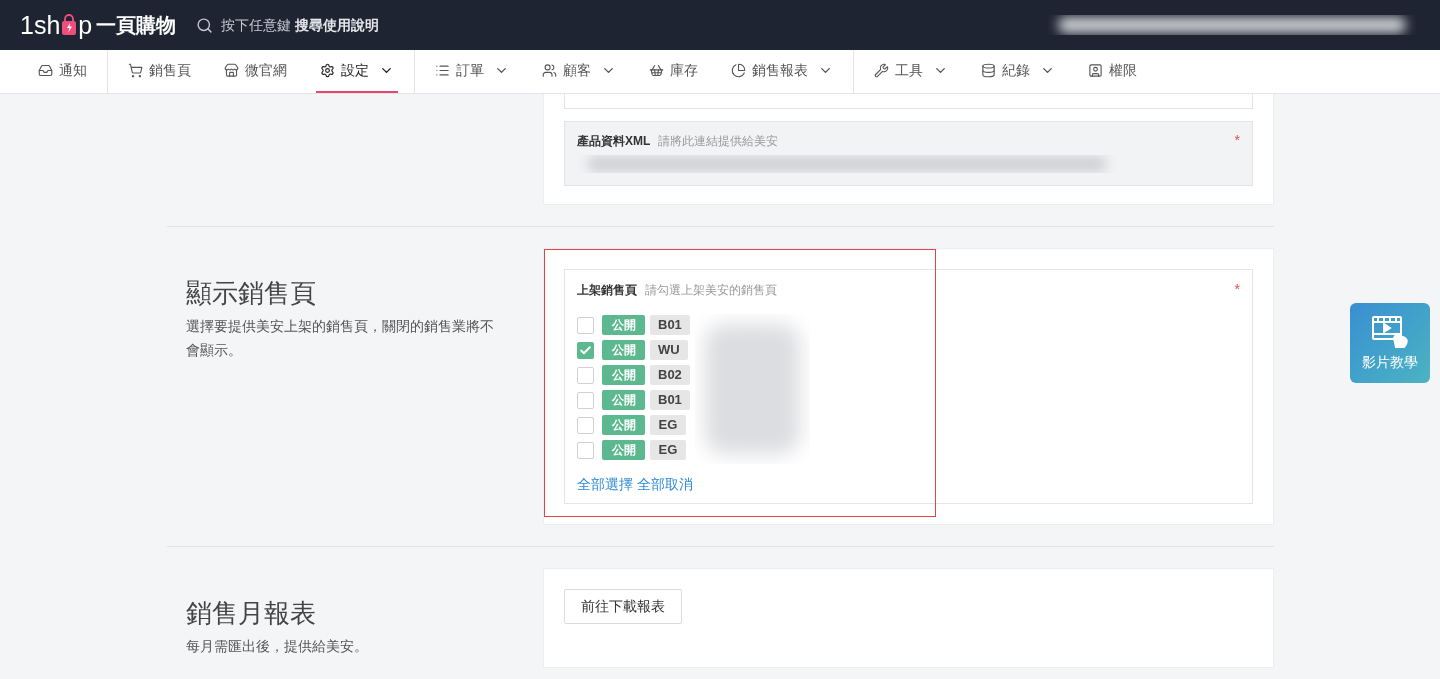 The image size is (1440, 679). I want to click on field-label: 產品資料XML, so click(614, 141).